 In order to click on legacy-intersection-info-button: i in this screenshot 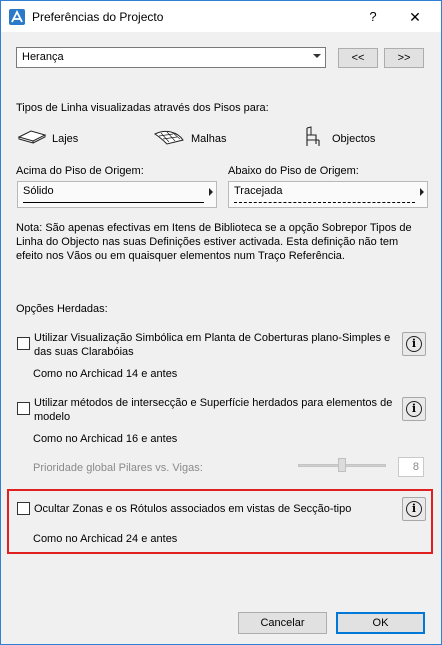, I will do `click(414, 409)`.